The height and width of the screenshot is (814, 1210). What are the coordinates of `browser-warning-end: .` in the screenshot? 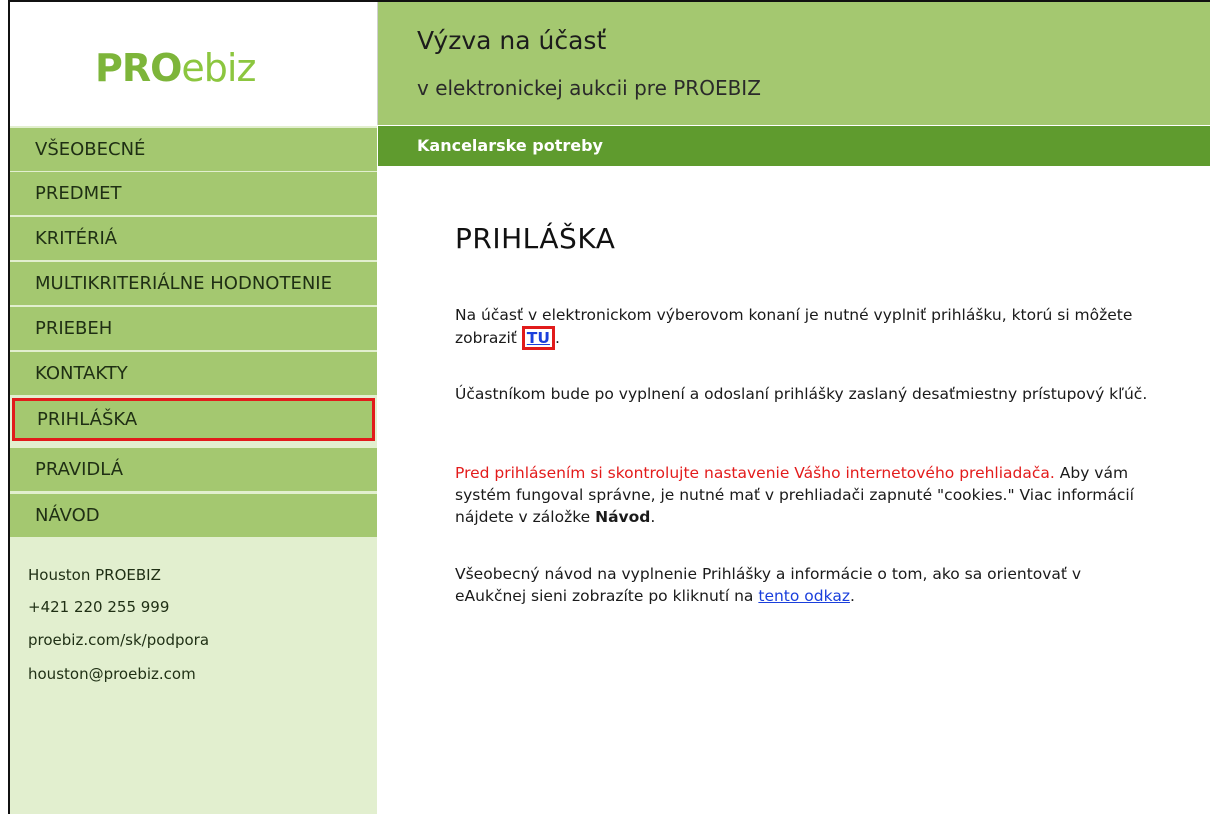 It's located at (653, 517).